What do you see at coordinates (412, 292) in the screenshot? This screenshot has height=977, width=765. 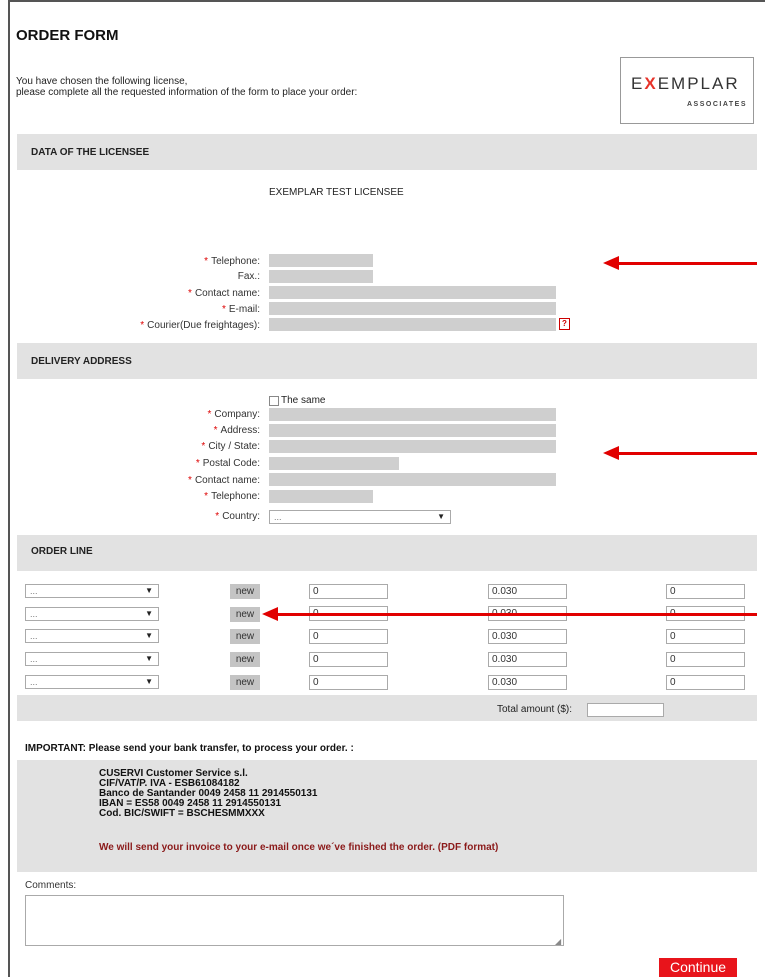 I see `contact-name-field` at bounding box center [412, 292].